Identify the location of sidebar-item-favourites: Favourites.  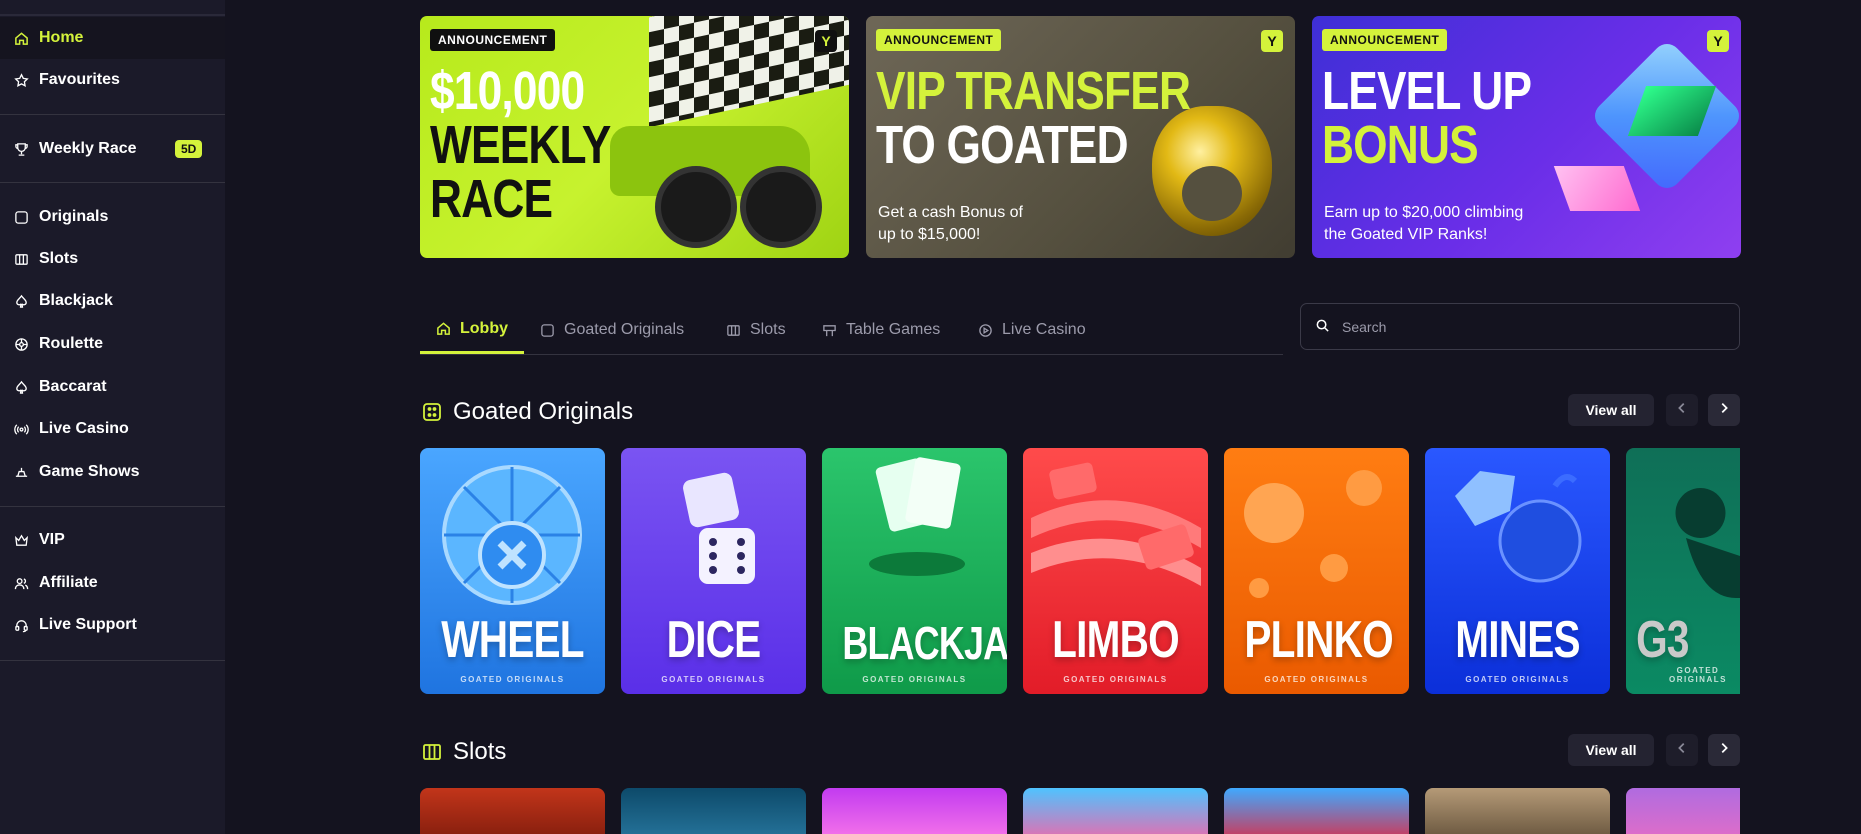
(112, 80).